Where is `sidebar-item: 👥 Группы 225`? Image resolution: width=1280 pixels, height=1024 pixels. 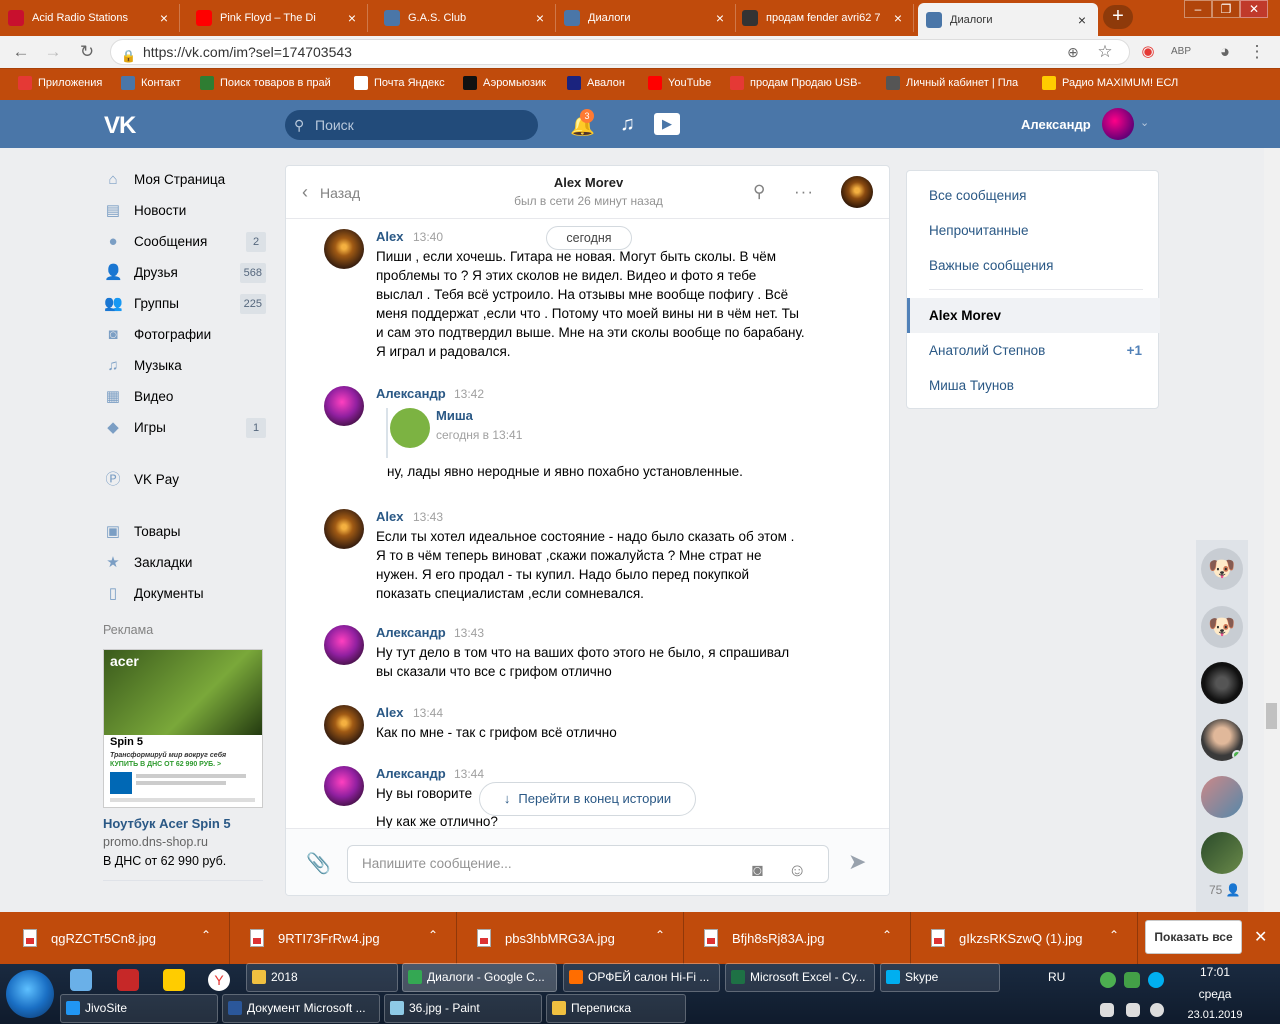 sidebar-item: 👥 Группы 225 is located at coordinates (185, 303).